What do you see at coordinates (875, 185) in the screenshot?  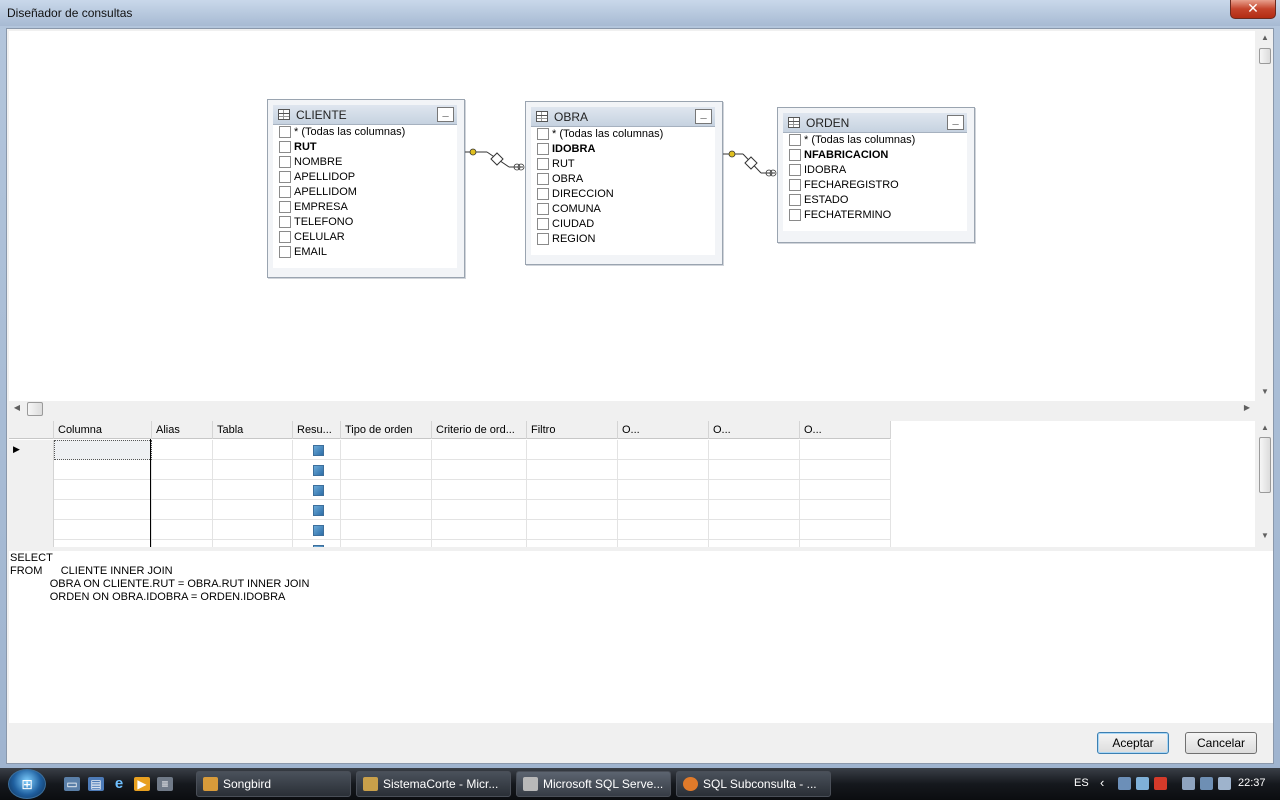 I see `column-row: FECHAREGISTRO` at bounding box center [875, 185].